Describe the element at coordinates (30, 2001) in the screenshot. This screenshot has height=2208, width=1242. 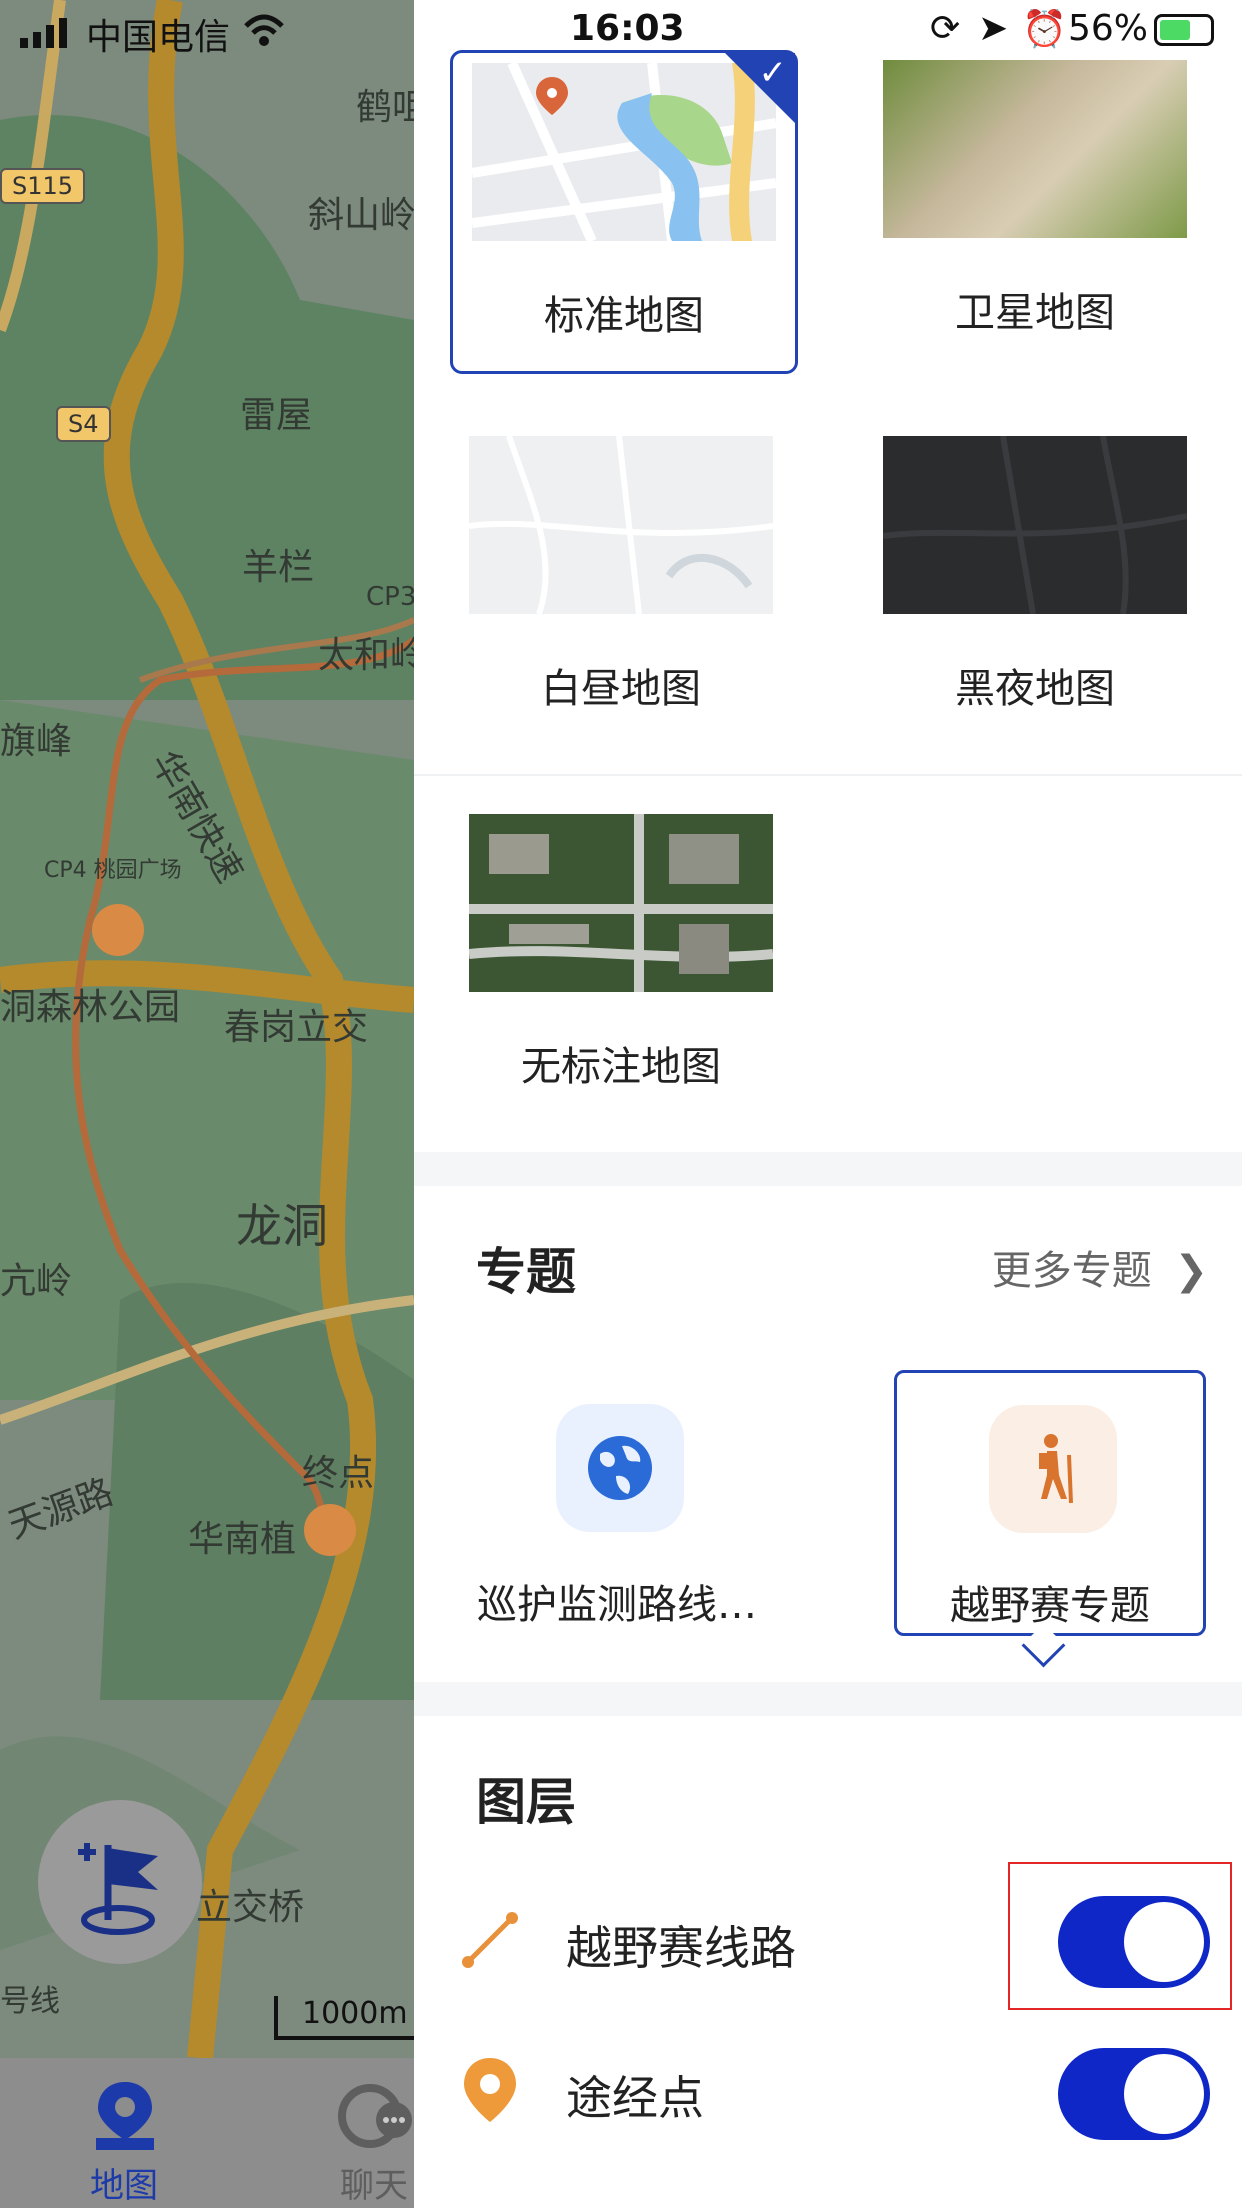
I see `map-label: 号线` at that location.